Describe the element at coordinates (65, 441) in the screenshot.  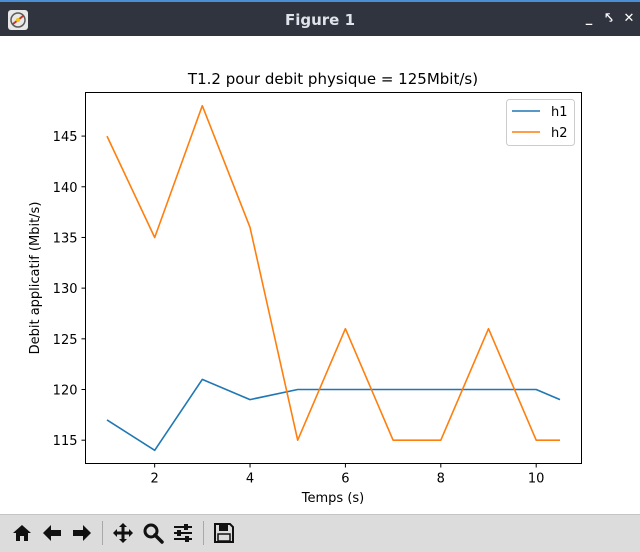
I see `y-tick-label: 115` at that location.